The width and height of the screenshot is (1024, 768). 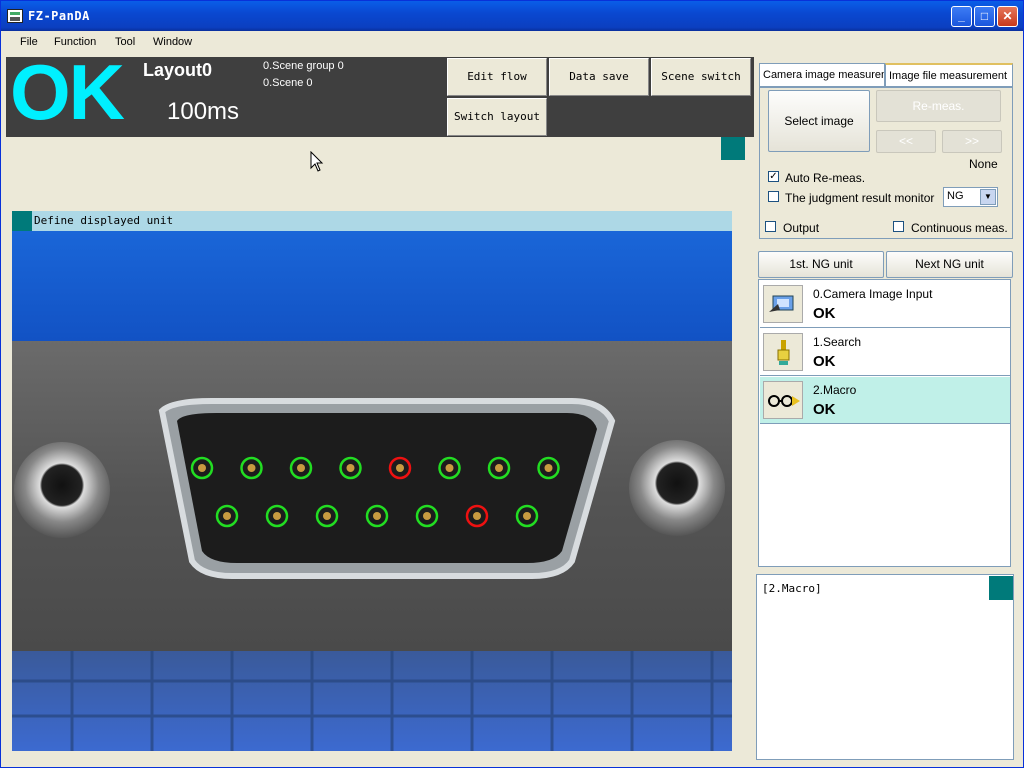 What do you see at coordinates (792, 588) in the screenshot?
I see `detail-title: [2.Macro]` at bounding box center [792, 588].